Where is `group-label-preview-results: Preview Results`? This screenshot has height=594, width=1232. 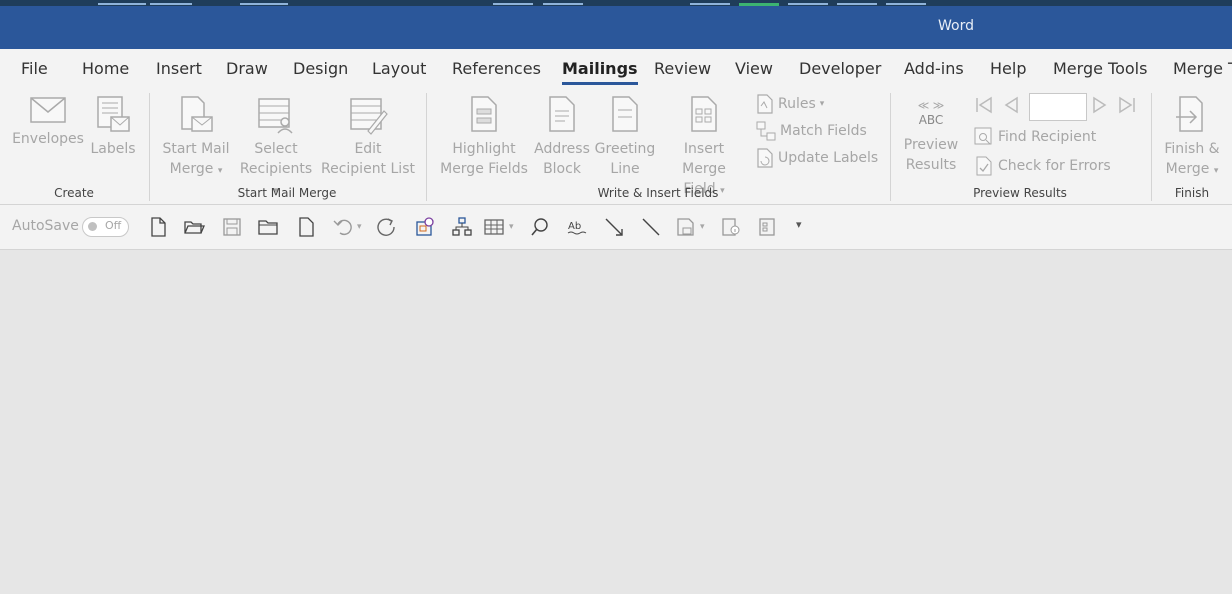
group-label-preview-results: Preview Results is located at coordinates (1020, 193).